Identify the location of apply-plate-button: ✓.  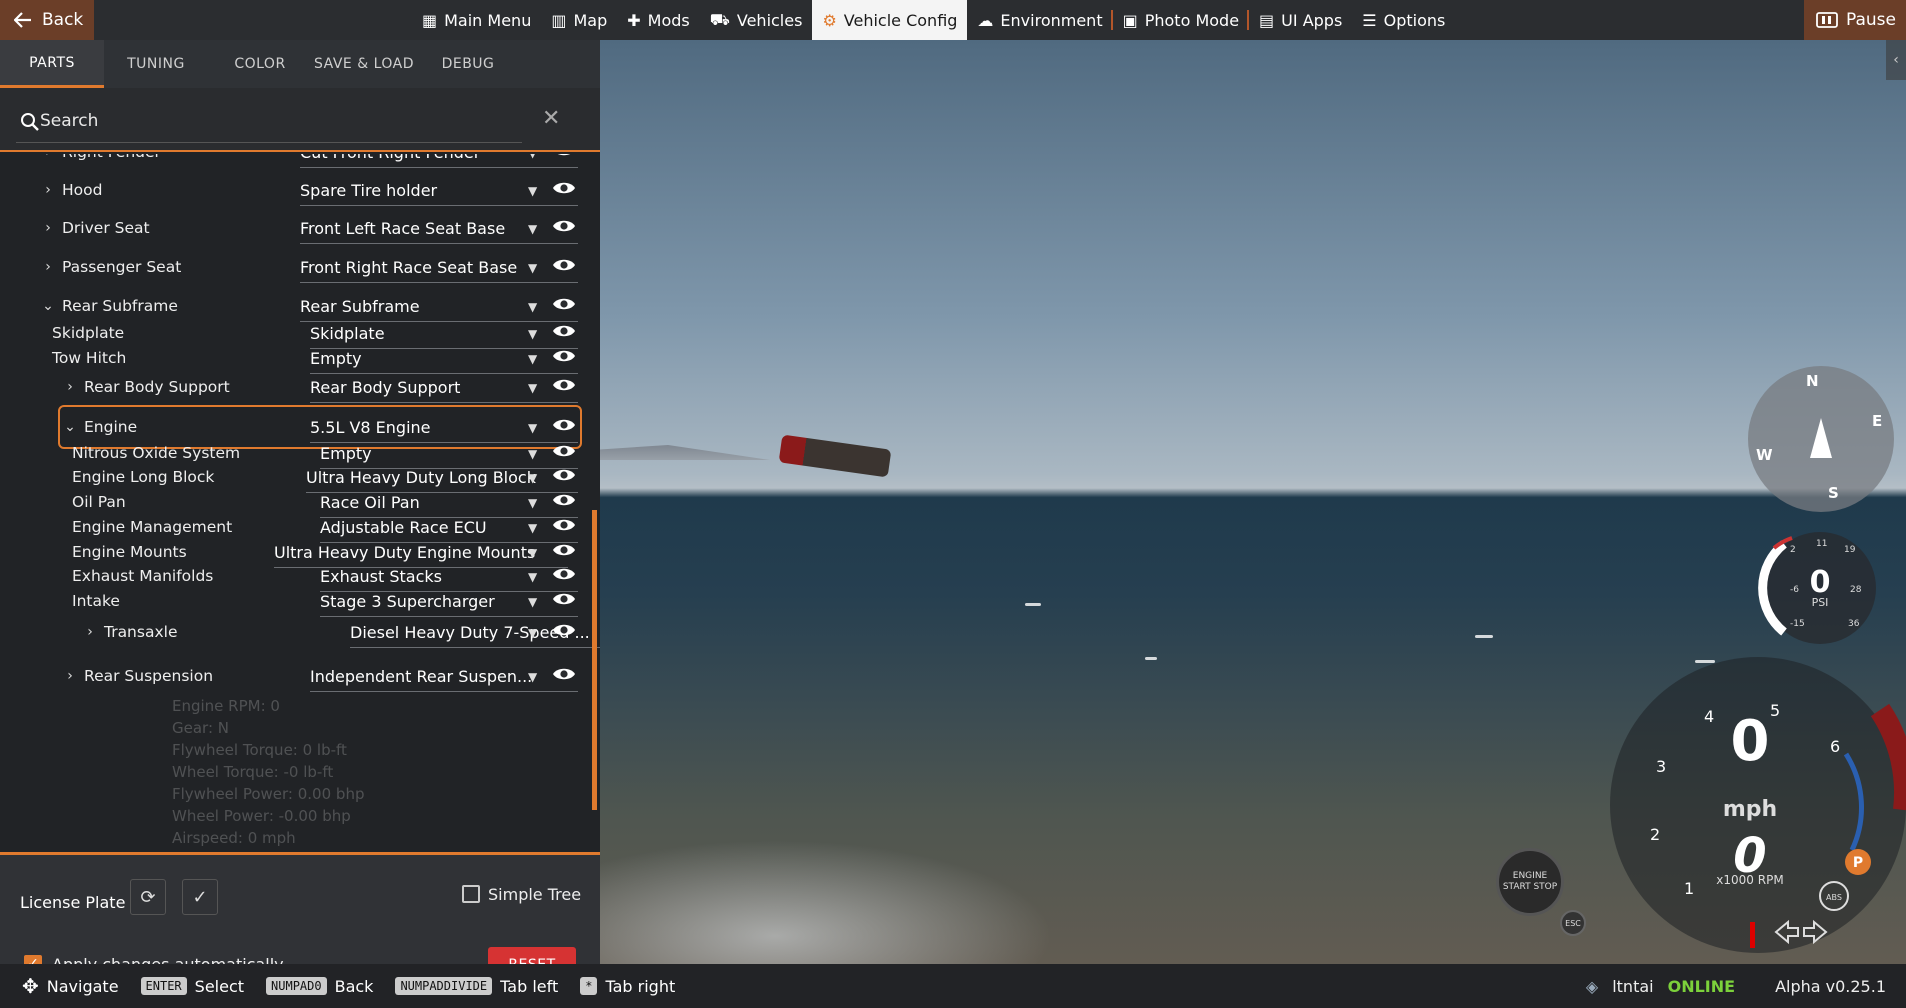
(200, 897).